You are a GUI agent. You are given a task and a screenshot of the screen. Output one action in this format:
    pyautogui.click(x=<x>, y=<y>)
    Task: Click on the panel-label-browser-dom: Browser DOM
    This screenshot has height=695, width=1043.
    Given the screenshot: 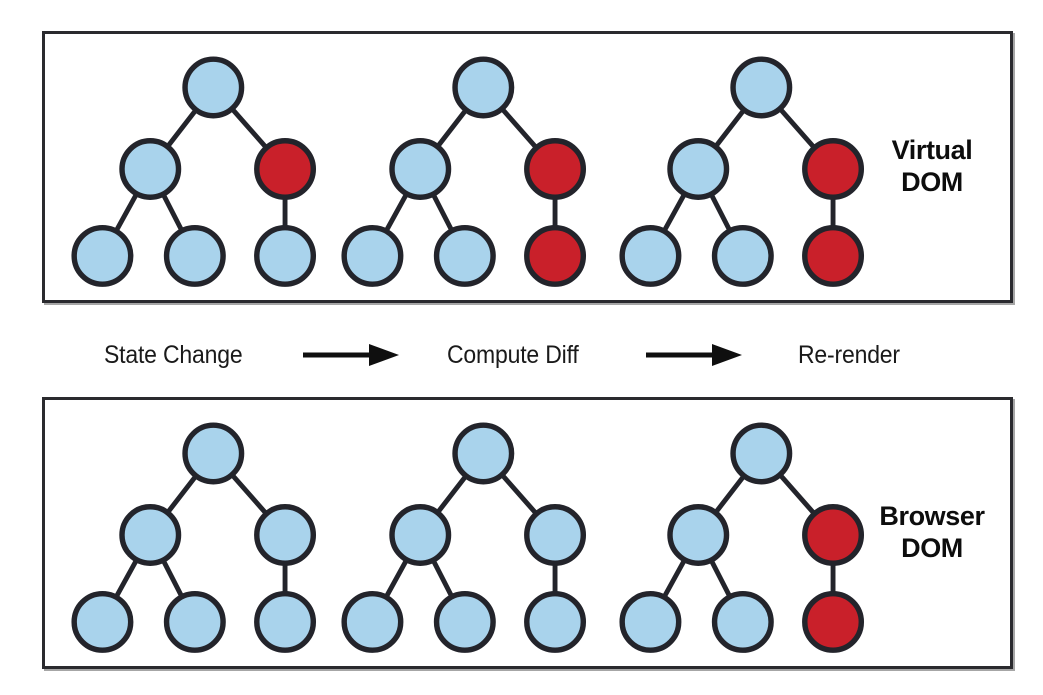 What is the action you would take?
    pyautogui.click(x=932, y=533)
    